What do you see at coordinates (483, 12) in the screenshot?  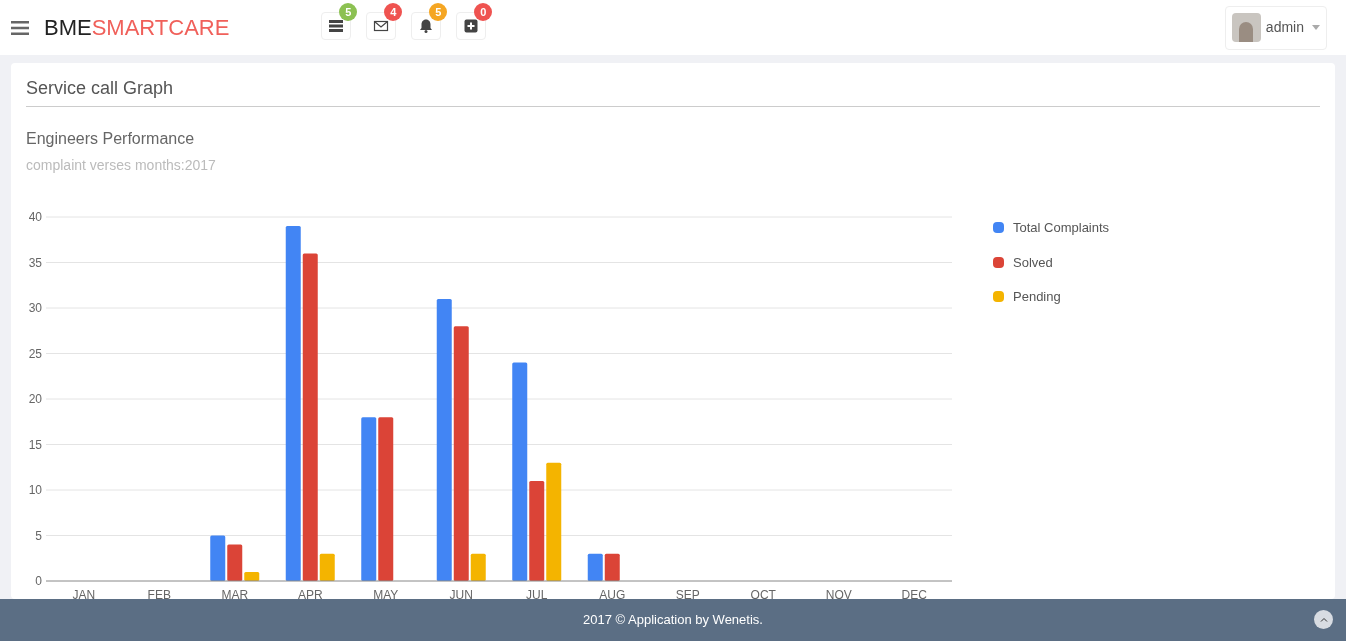 I see `count-badge: 0` at bounding box center [483, 12].